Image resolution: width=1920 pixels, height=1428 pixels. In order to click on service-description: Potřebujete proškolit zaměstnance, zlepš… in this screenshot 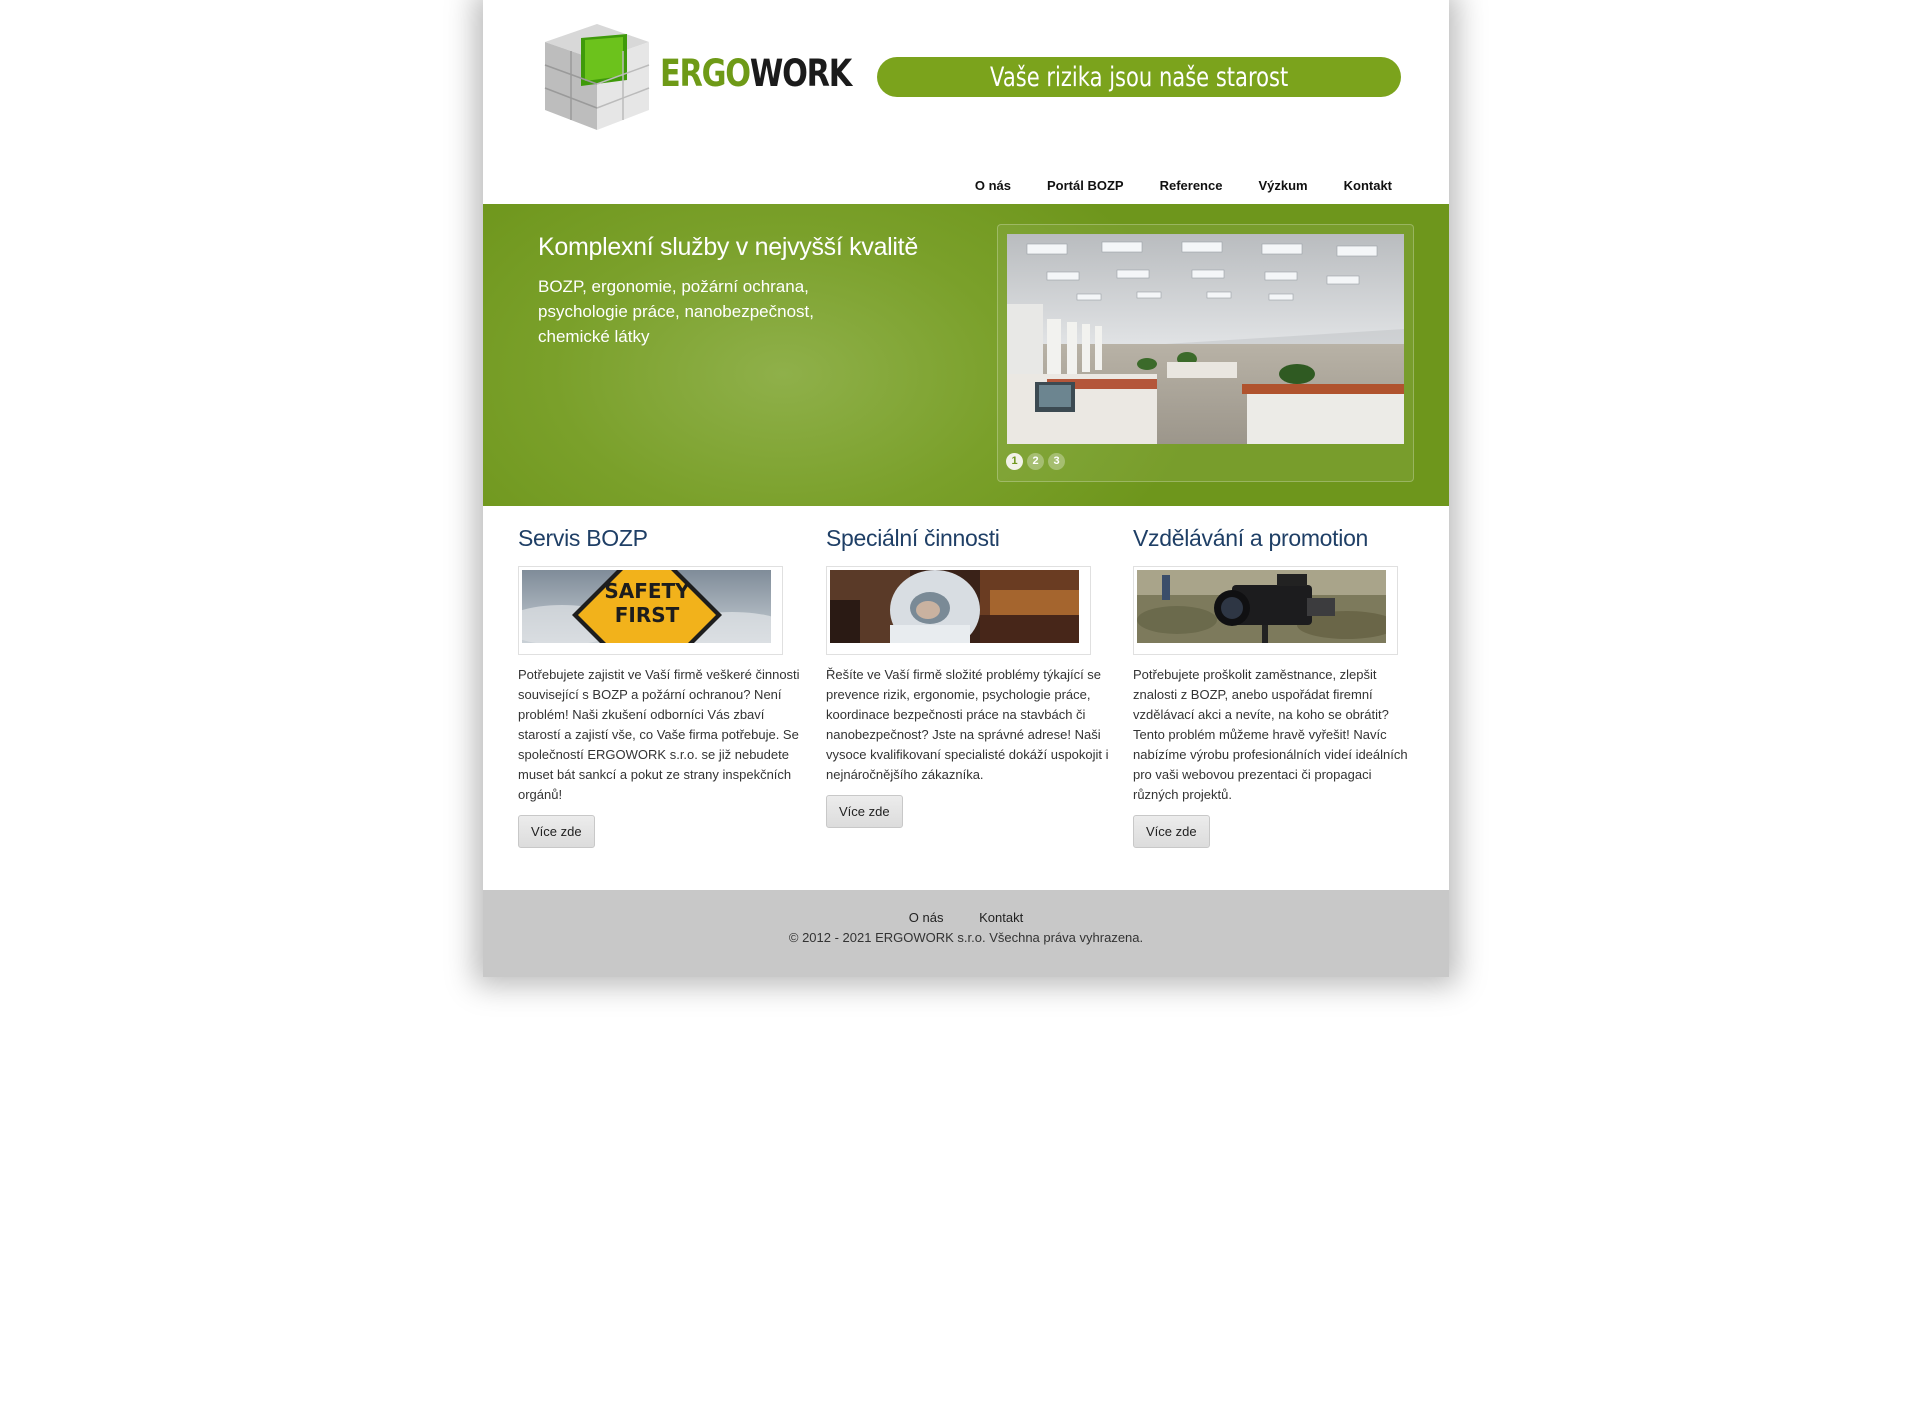, I will do `click(1270, 734)`.